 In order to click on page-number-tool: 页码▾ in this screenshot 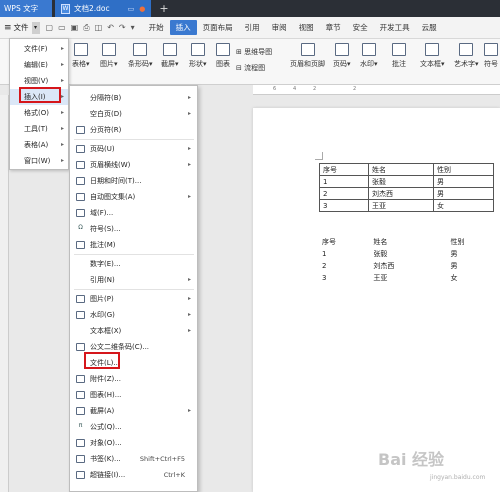, I will do `click(342, 56)`.